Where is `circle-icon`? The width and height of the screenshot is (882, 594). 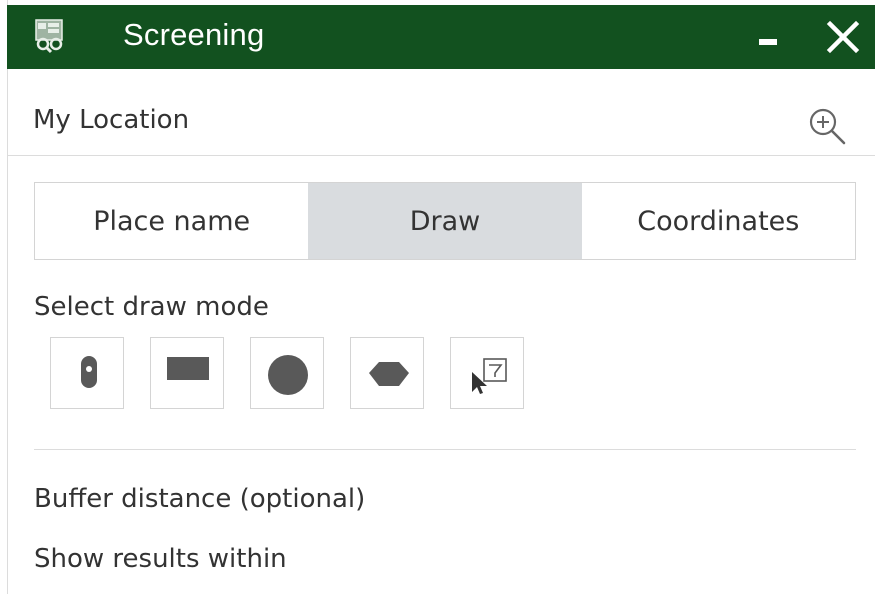 circle-icon is located at coordinates (288, 375).